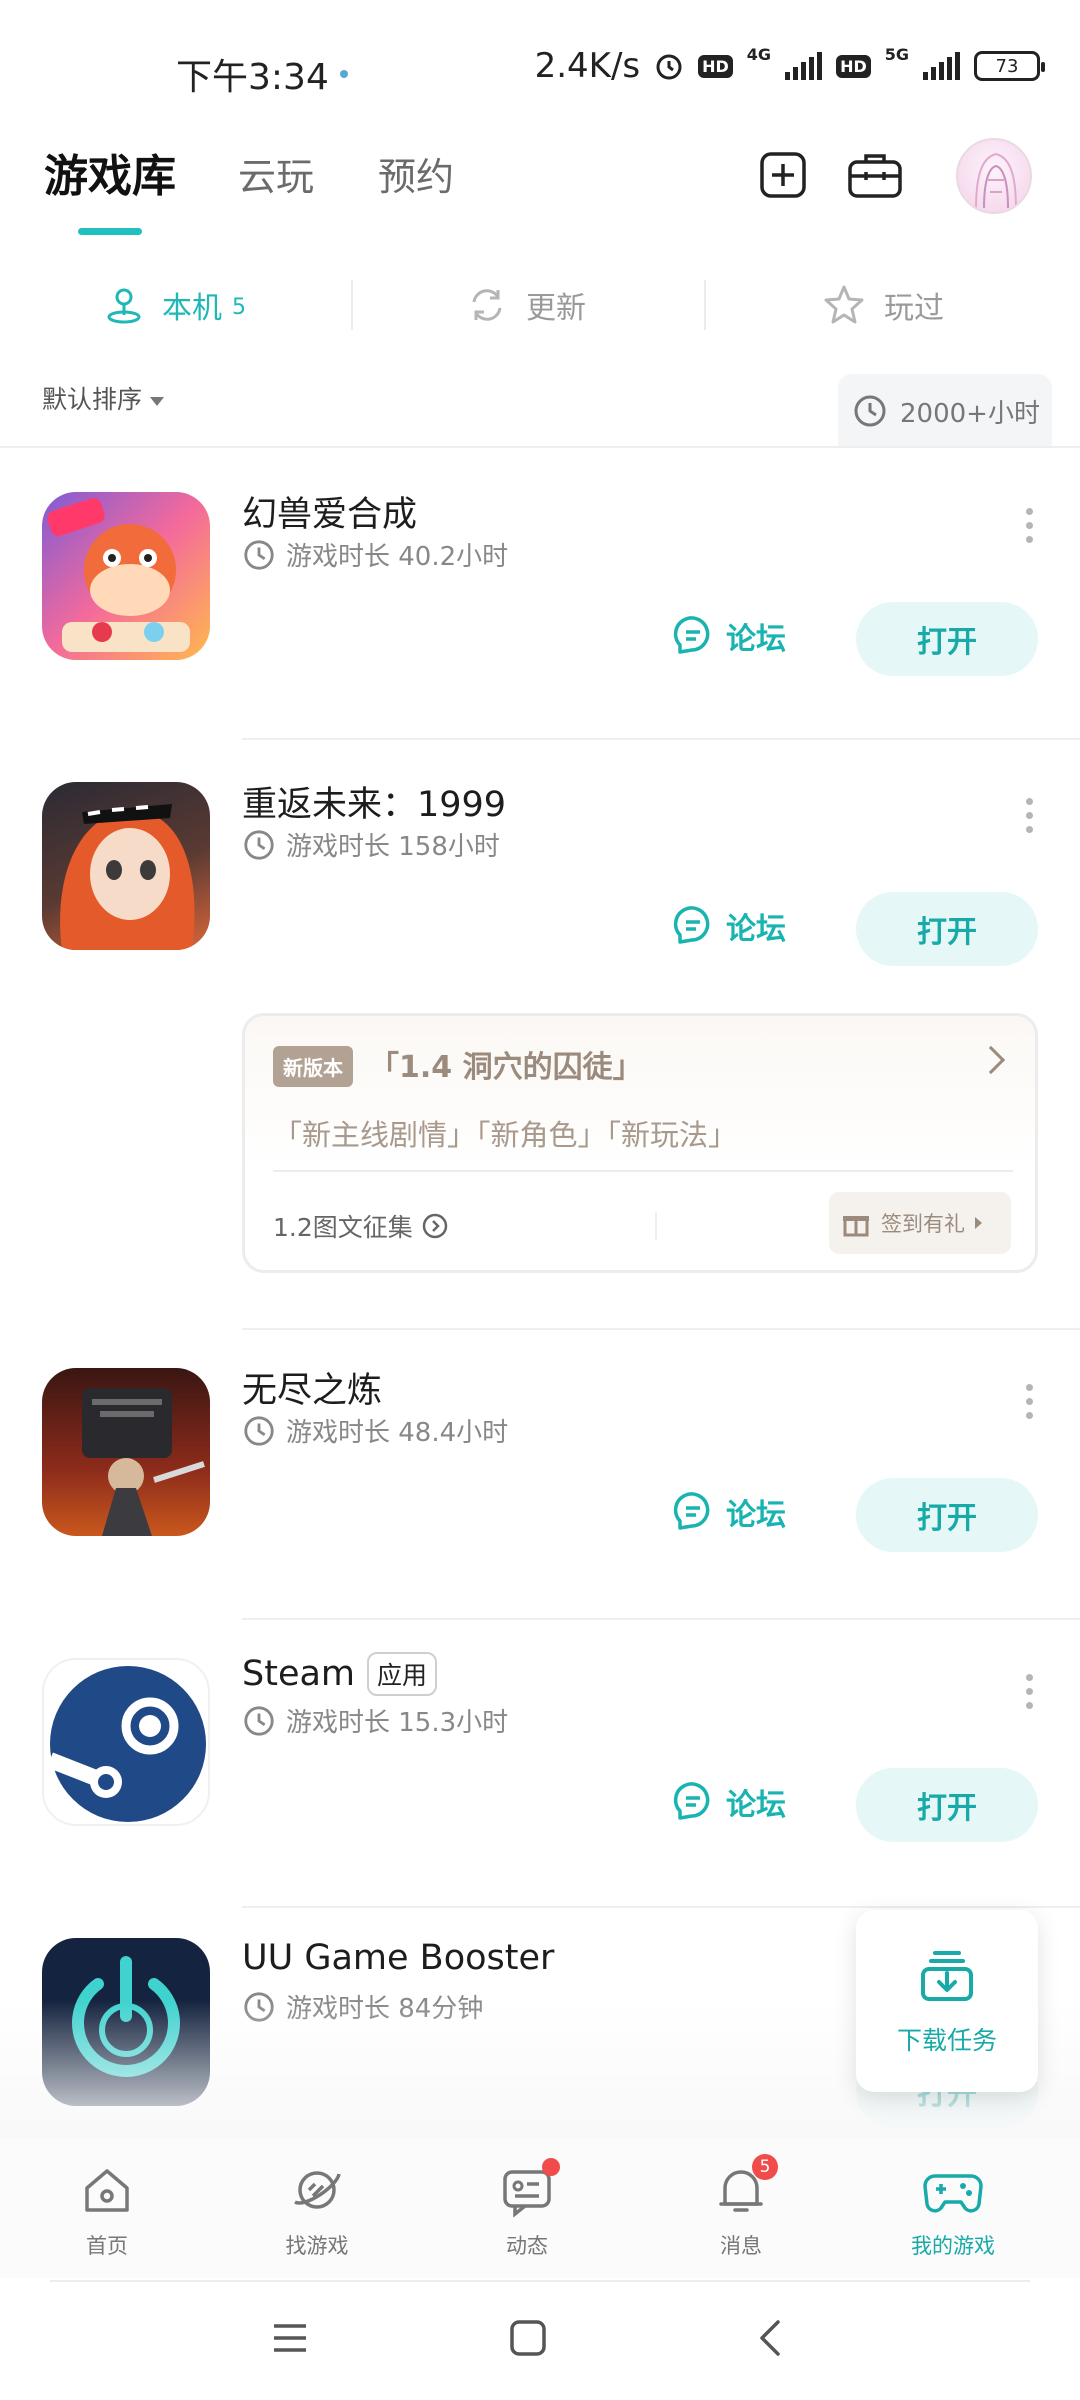  What do you see at coordinates (107, 2190) in the screenshot?
I see `home-icon` at bounding box center [107, 2190].